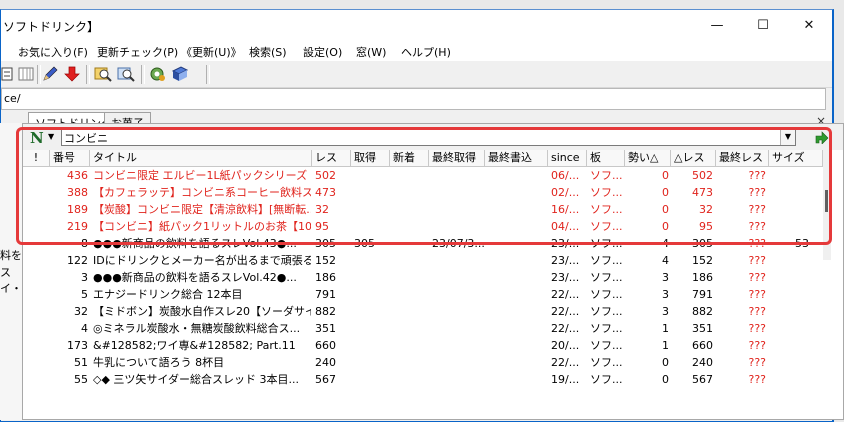 Image resolution: width=844 pixels, height=422 pixels. Describe the element at coordinates (201, 158) in the screenshot. I see `col-title: タイトル` at that location.